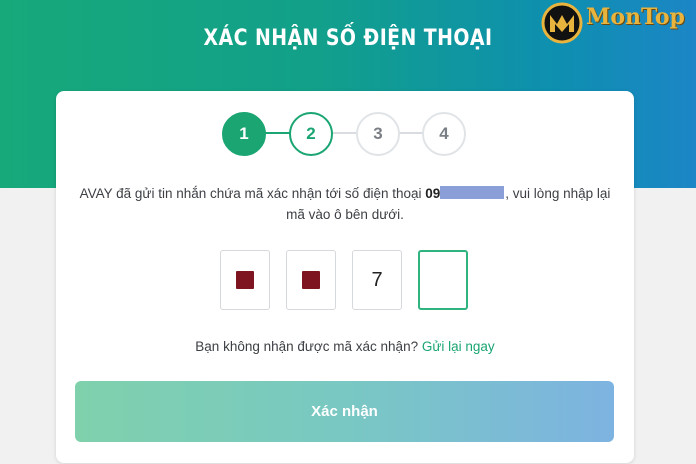 The height and width of the screenshot is (464, 696). What do you see at coordinates (378, 134) in the screenshot?
I see `step-3: 3` at bounding box center [378, 134].